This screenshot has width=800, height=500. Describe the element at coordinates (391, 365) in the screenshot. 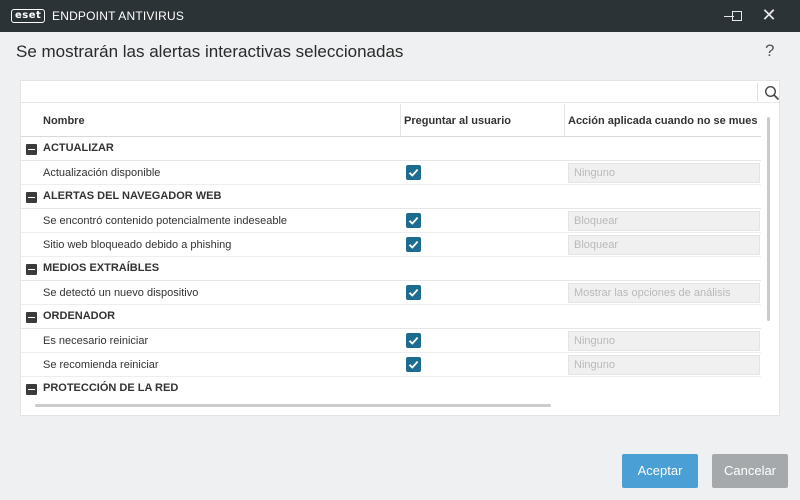

I see `table-row: Se recomienda reiniciar Ninguno` at that location.